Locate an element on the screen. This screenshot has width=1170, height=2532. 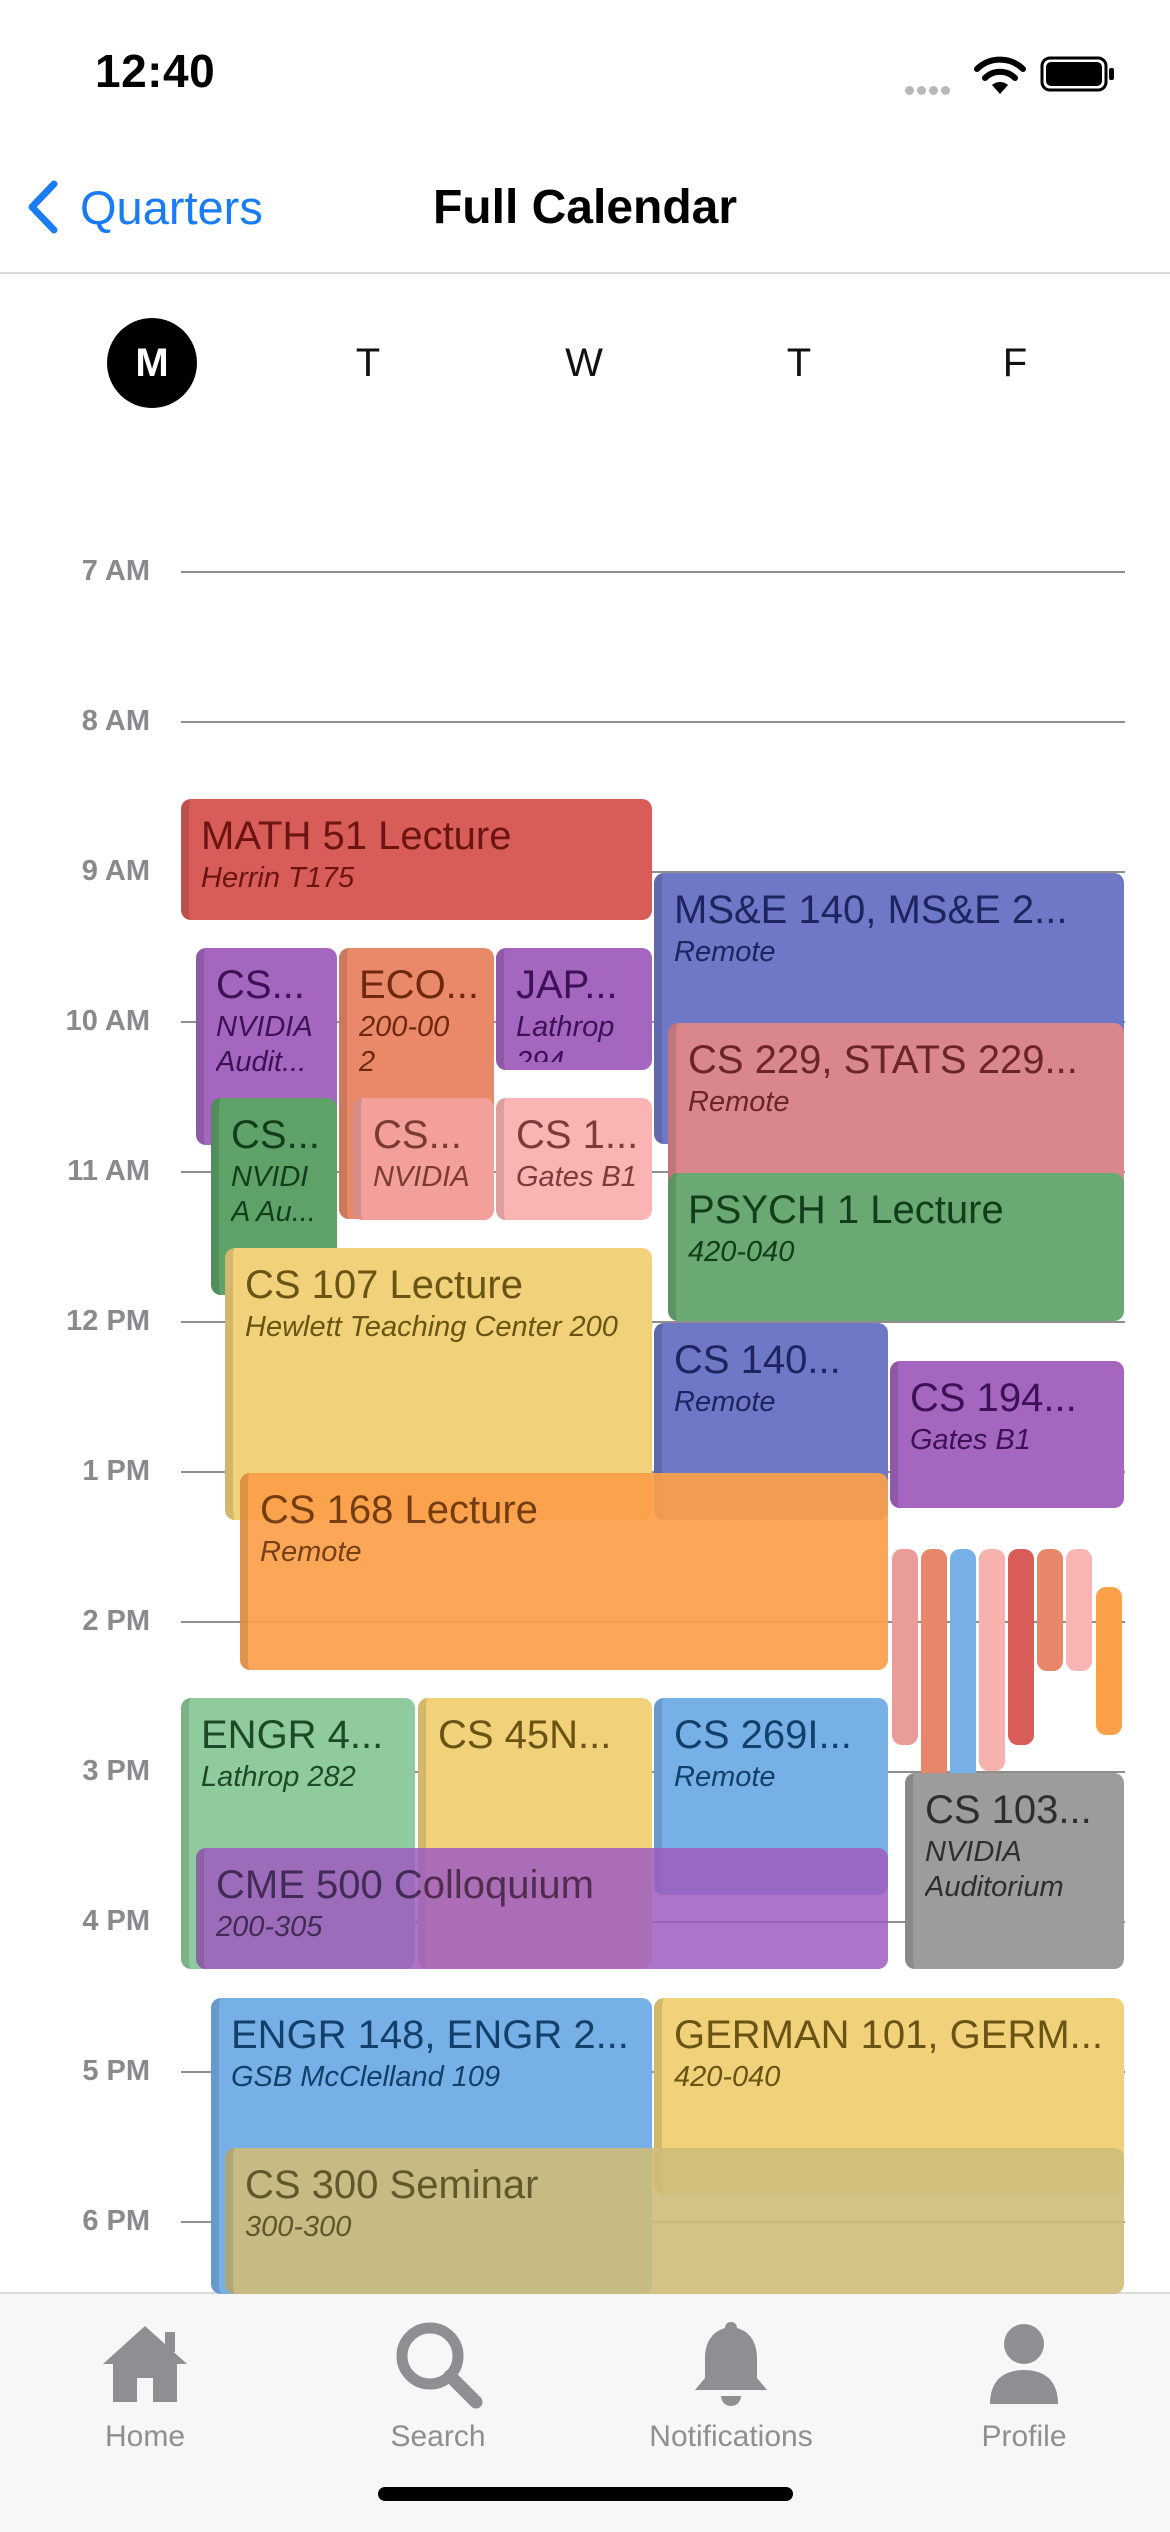
tab-home-label: Home is located at coordinates (145, 2436).